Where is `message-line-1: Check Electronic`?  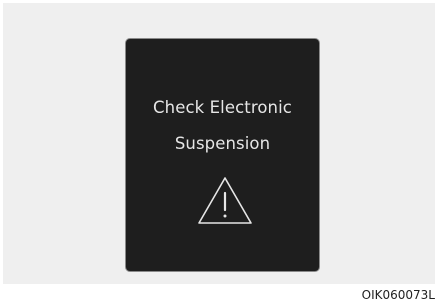
message-line-1: Check Electronic is located at coordinates (222, 107).